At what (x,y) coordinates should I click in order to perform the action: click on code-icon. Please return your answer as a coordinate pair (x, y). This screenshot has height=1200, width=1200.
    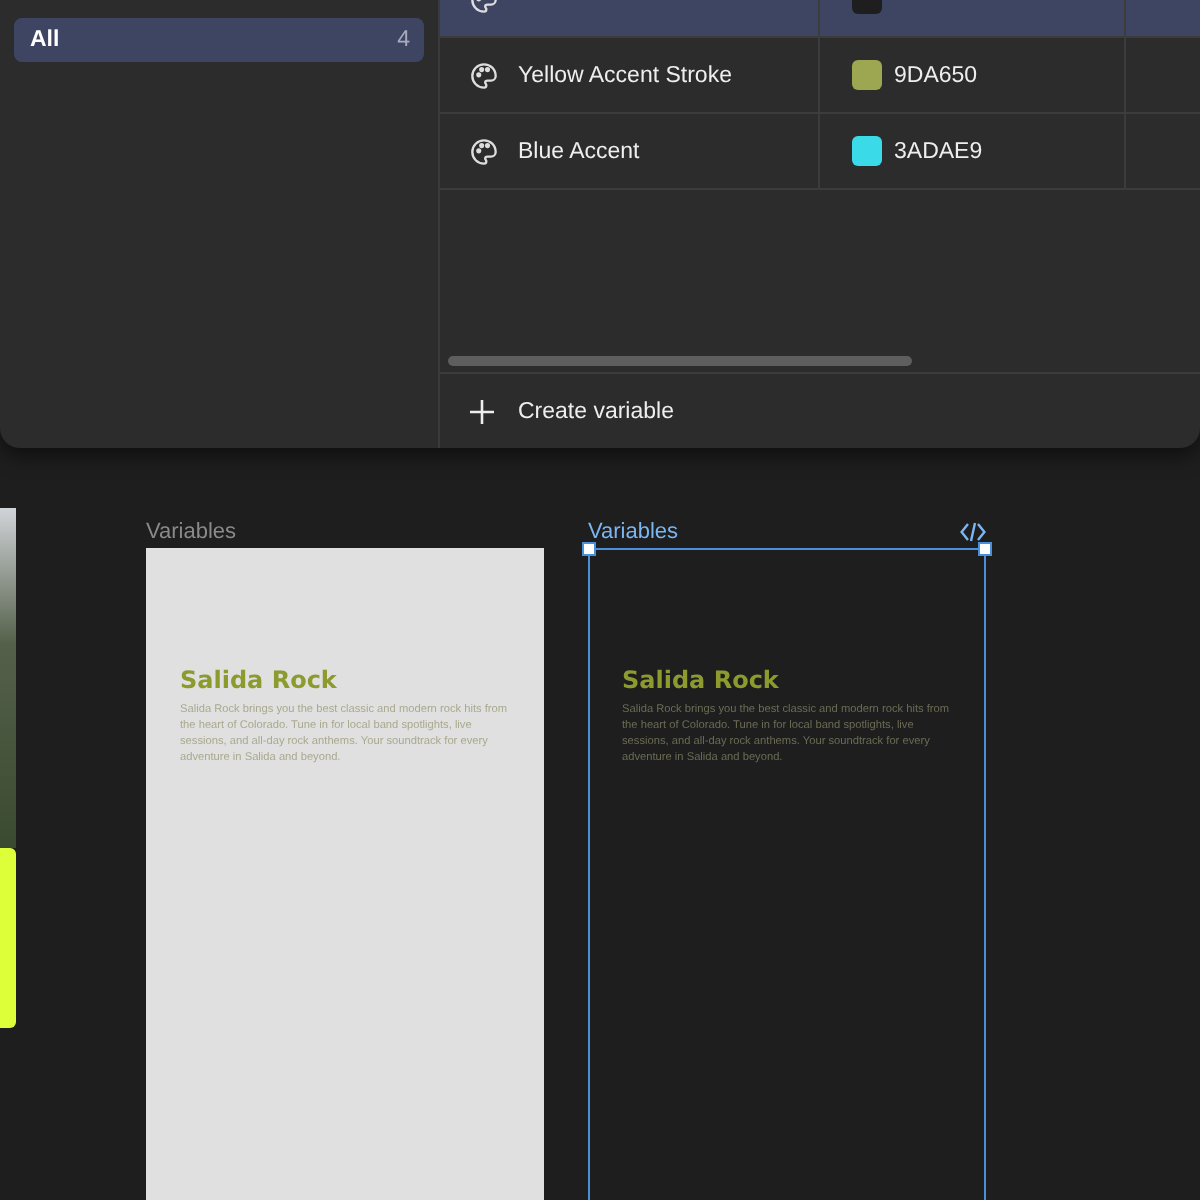
    Looking at the image, I should click on (973, 532).